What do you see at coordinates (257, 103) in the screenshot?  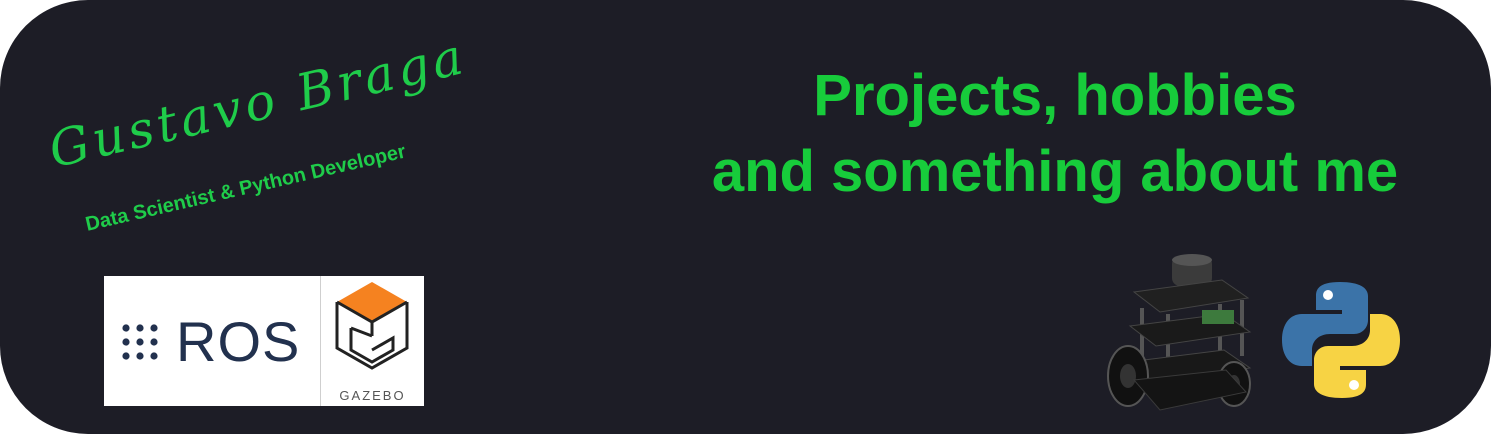 I see `author-name: Gustavo Braga` at bounding box center [257, 103].